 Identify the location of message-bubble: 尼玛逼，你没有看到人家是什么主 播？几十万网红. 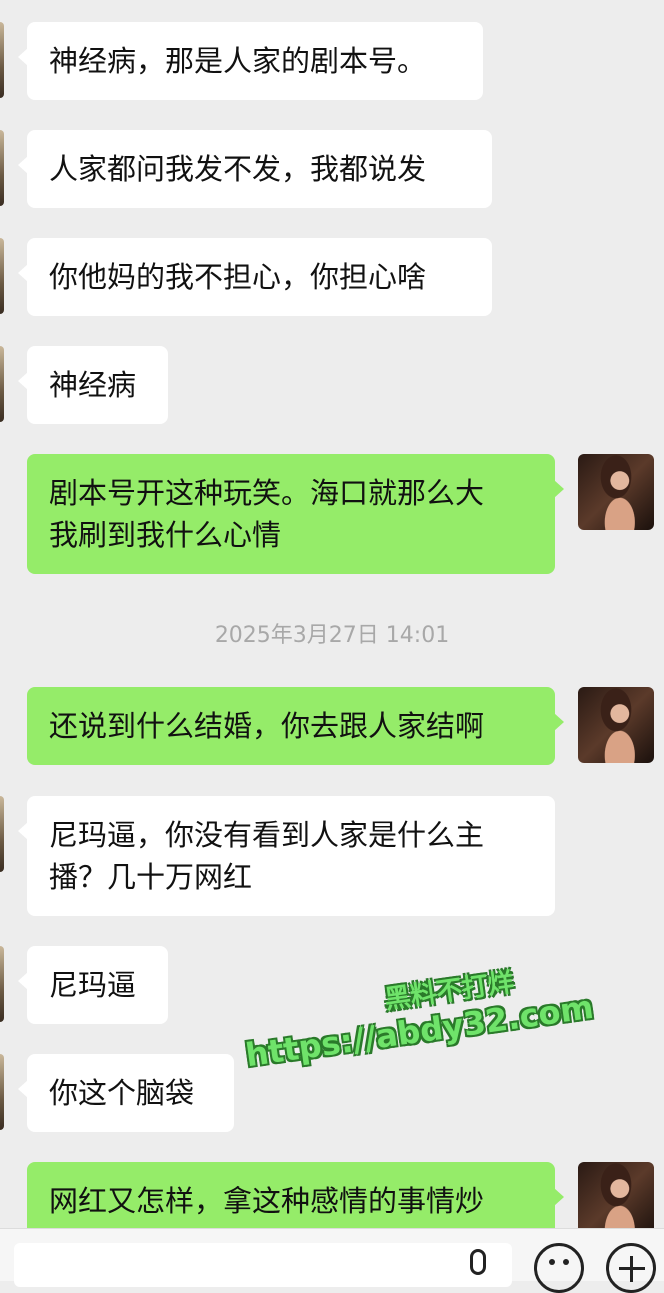
(286, 856).